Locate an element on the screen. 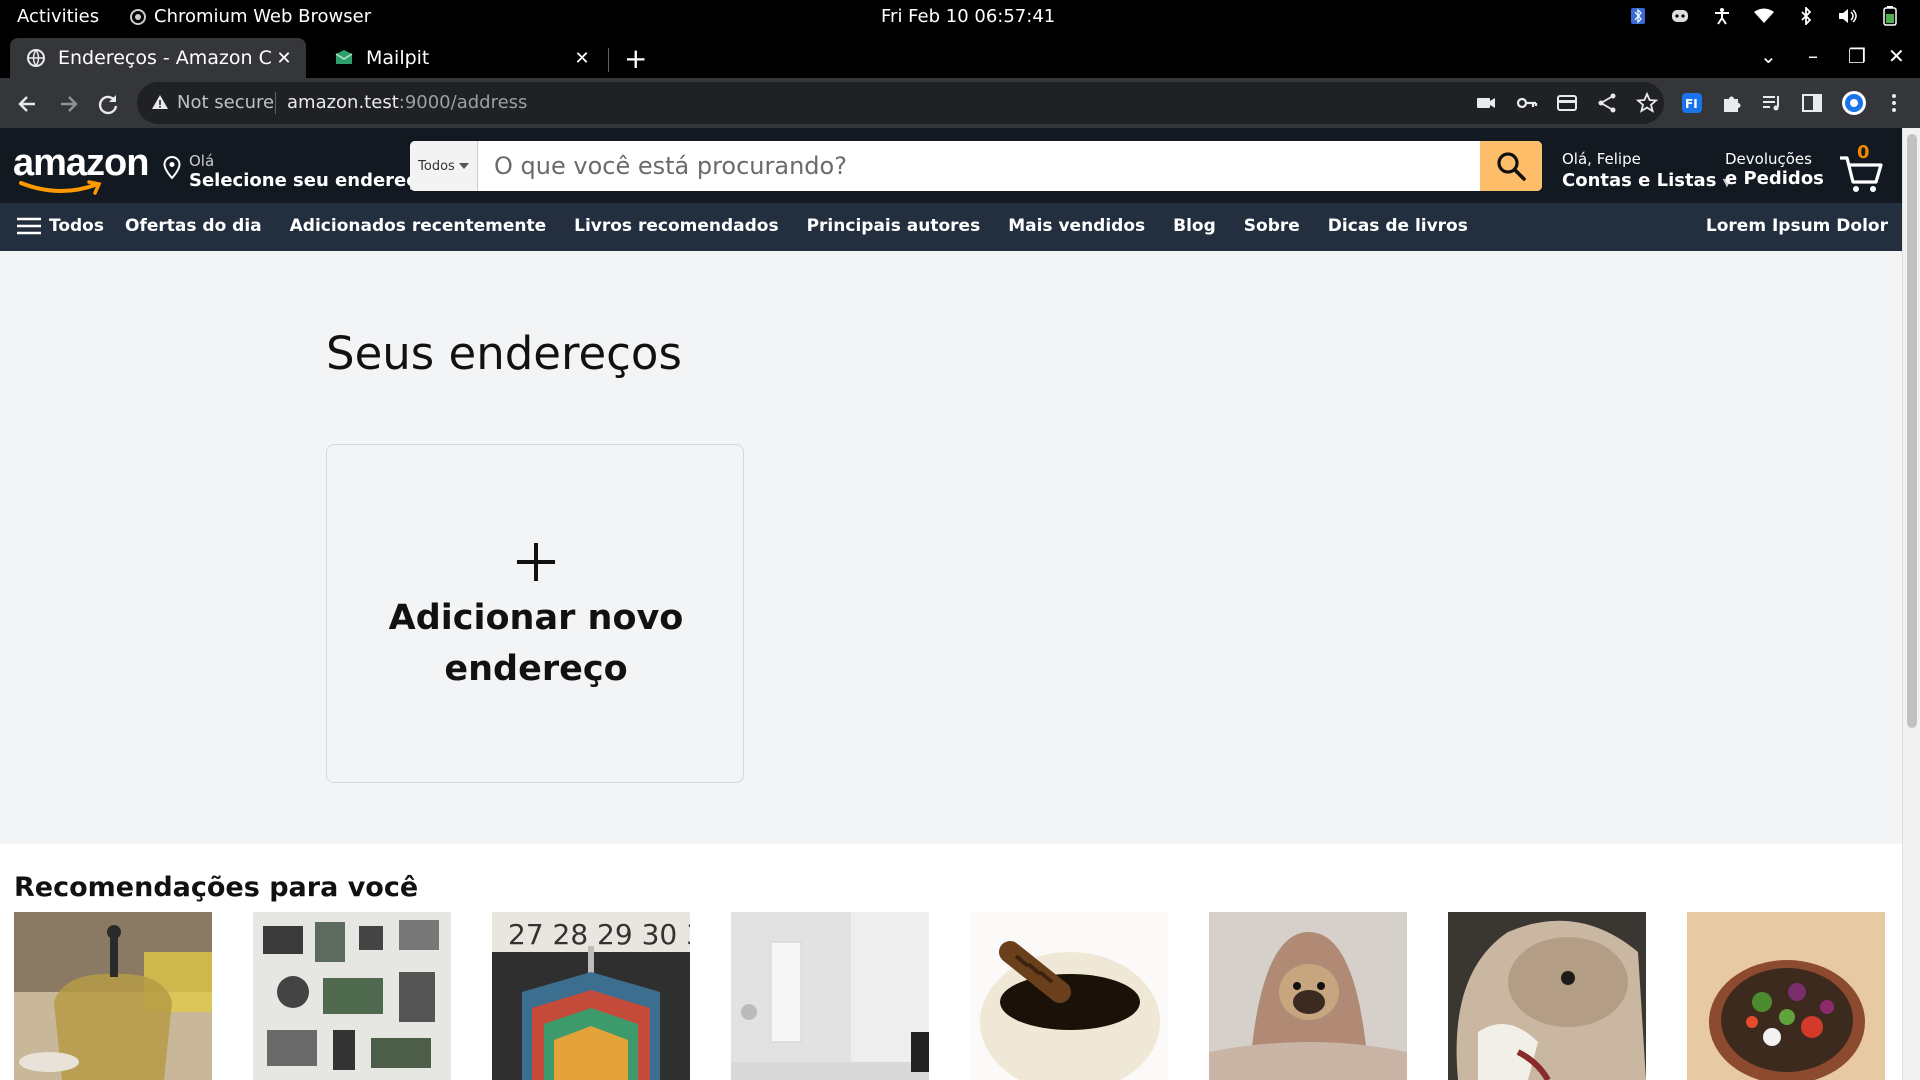 This screenshot has width=1920, height=1080. electronics-flatlay-image is located at coordinates (352, 996).